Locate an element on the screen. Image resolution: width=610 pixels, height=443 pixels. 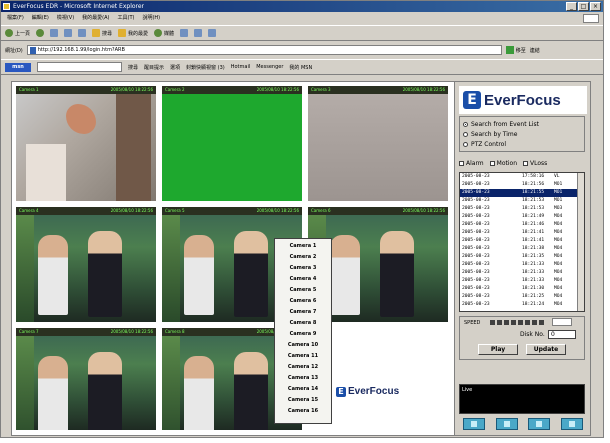
msn-search-input is located at coordinates (79, 67).